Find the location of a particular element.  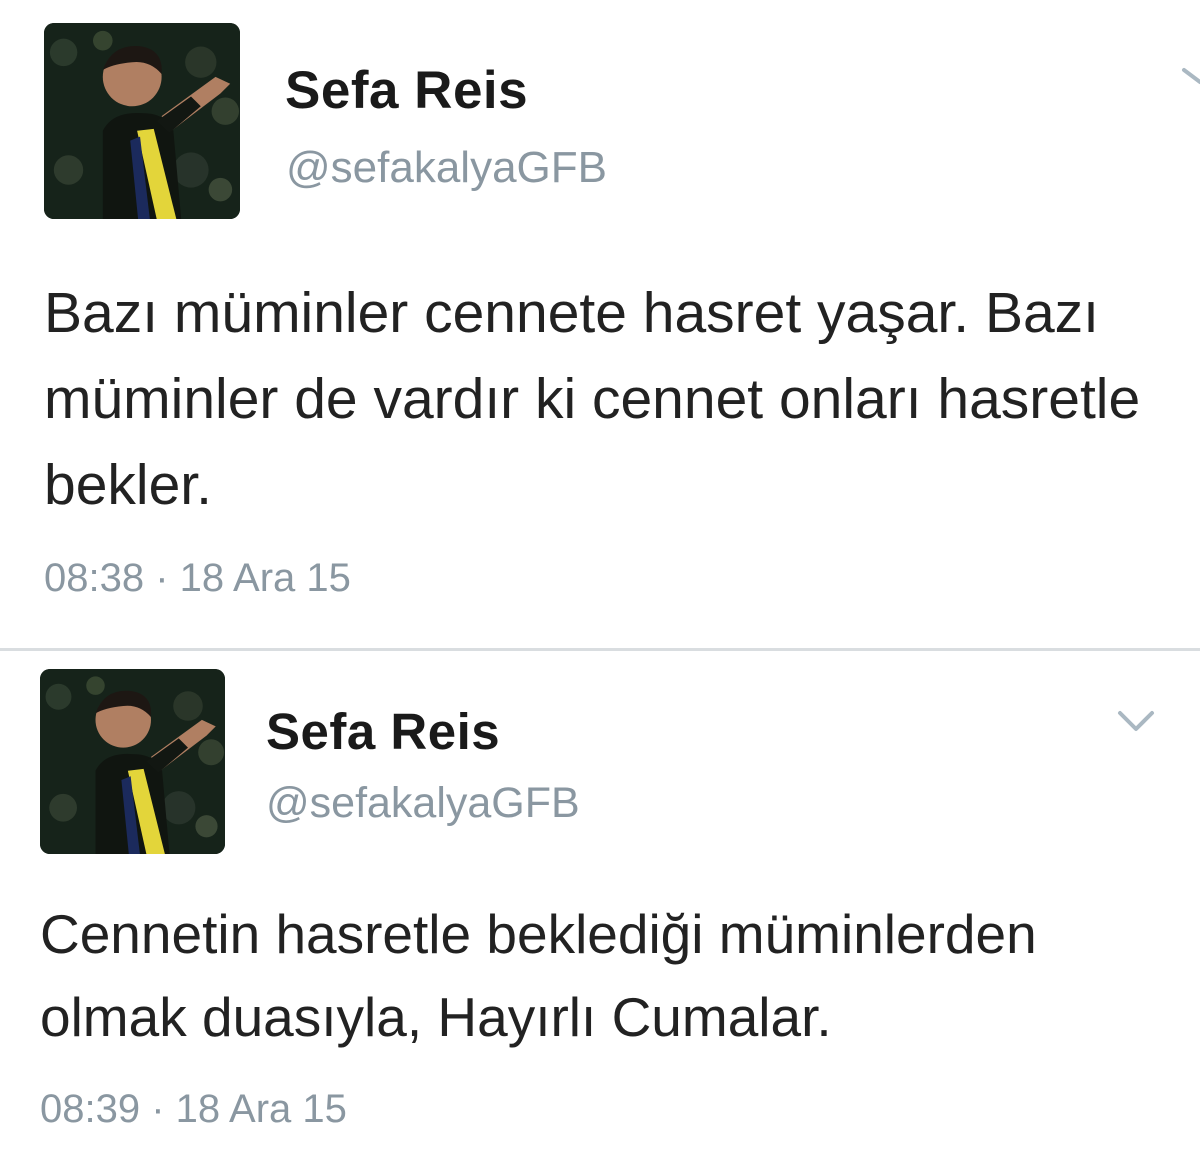

timestamp: 08:39 · 18 Ara 15 is located at coordinates (193, 1109).